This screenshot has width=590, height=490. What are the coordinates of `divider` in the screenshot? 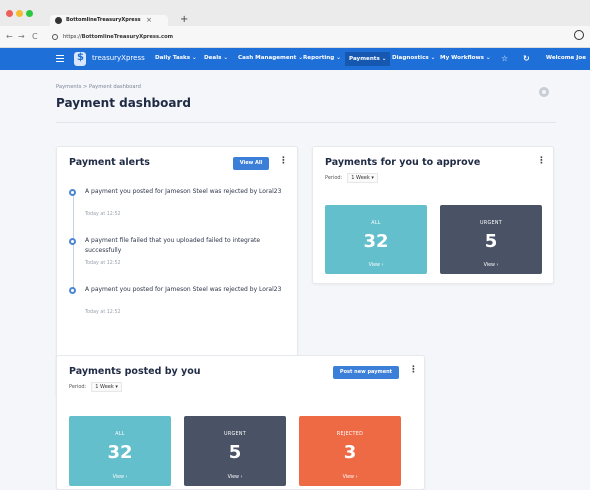 It's located at (306, 122).